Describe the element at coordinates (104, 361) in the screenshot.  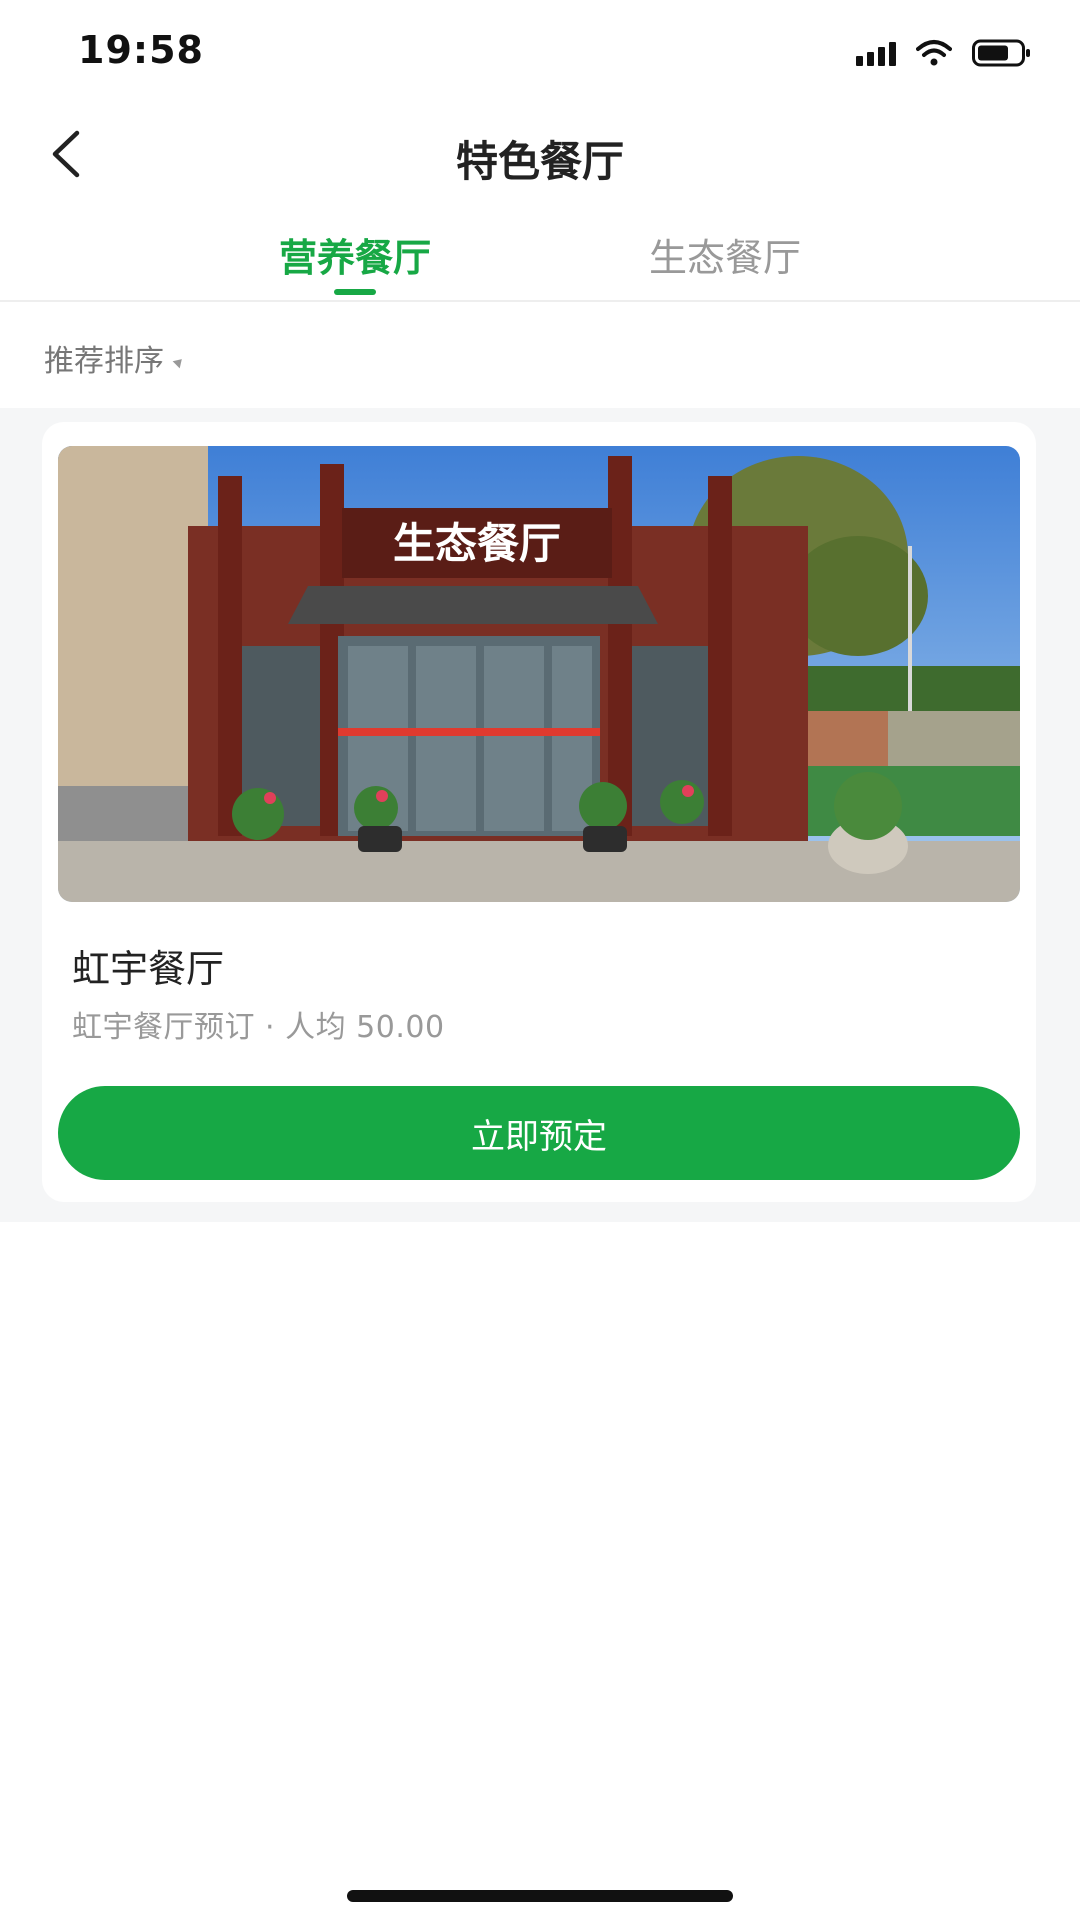
I see `sort-label: 推荐排序` at that location.